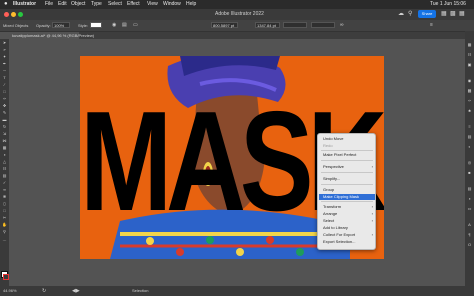 Image resolution: width=474 pixels, height=296 pixels. What do you see at coordinates (4, 85) in the screenshot?
I see `line-tool-icon: ∕` at bounding box center [4, 85].